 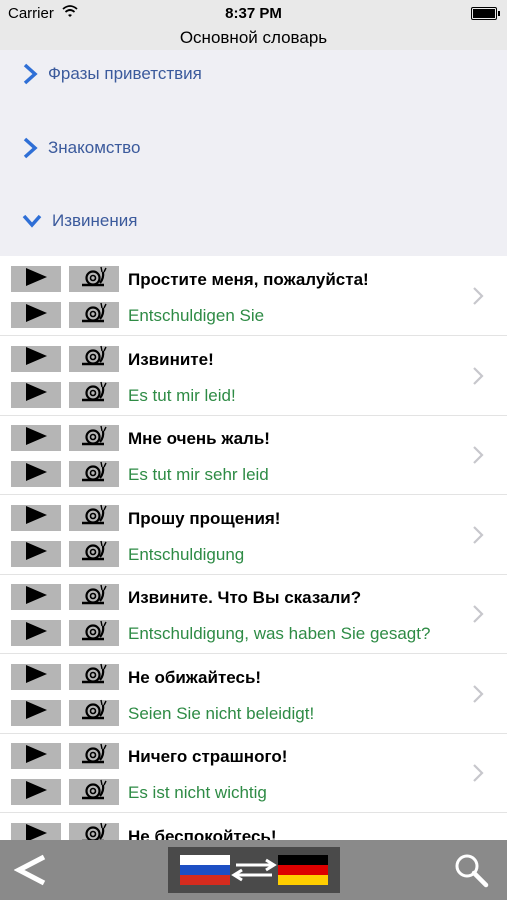 I want to click on phrase-row: Мне очень жаль! Es tut mir sehr leid, so click(x=253, y=455).